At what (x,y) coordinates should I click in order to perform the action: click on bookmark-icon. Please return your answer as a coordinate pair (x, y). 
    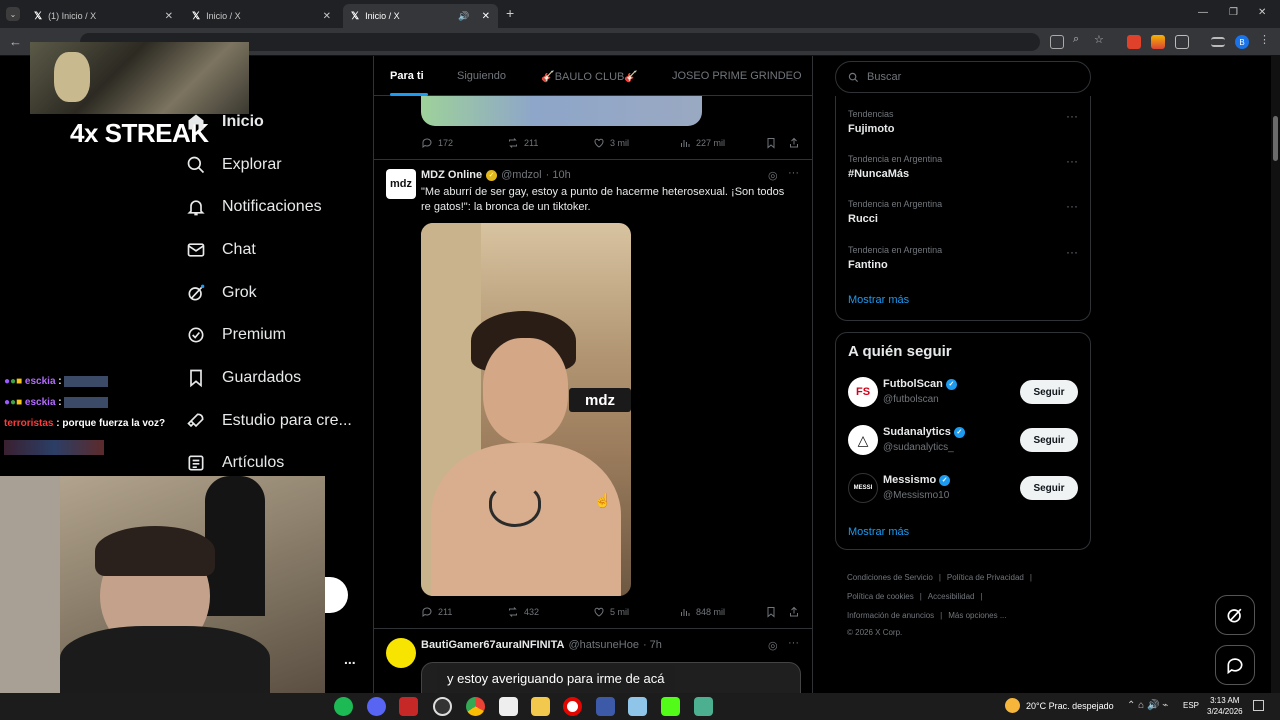
    Looking at the image, I should click on (771, 143).